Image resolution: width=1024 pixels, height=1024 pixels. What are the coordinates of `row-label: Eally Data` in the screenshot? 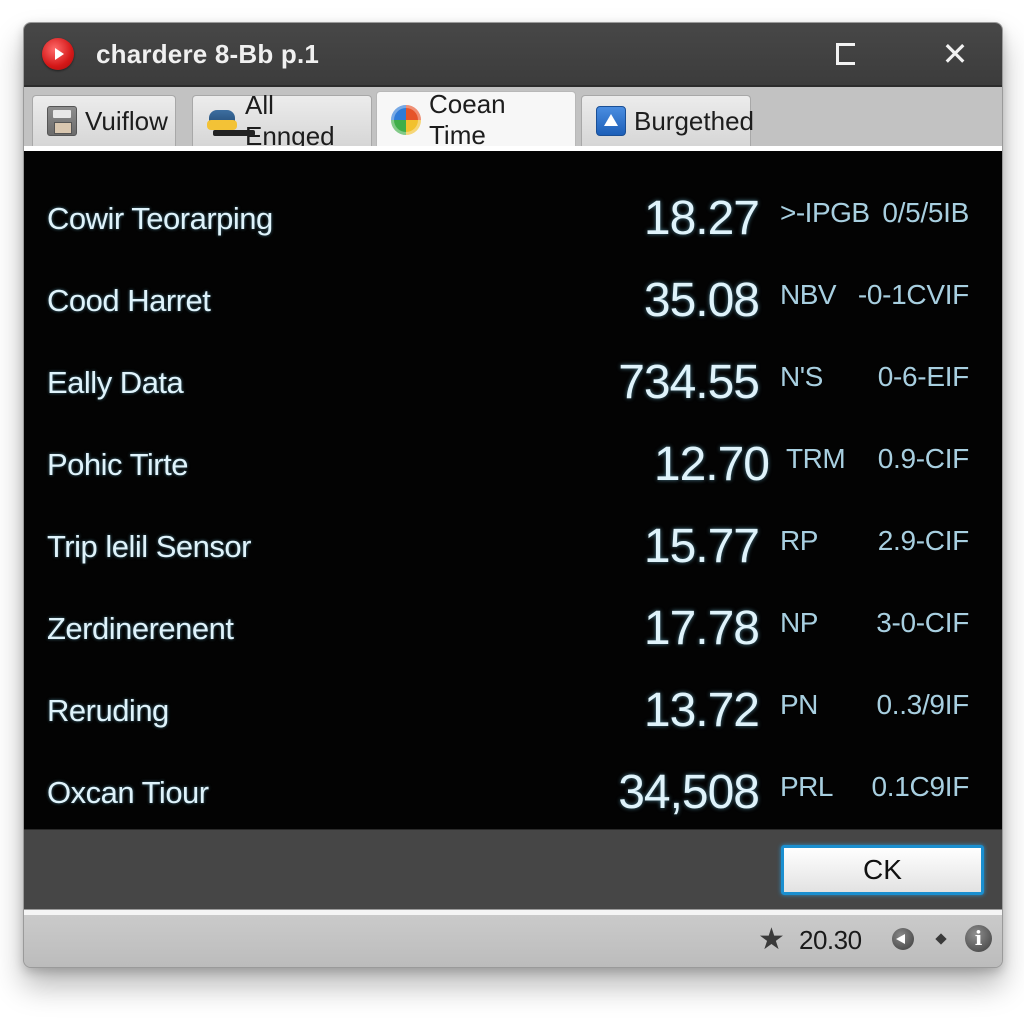 It's located at (115, 382).